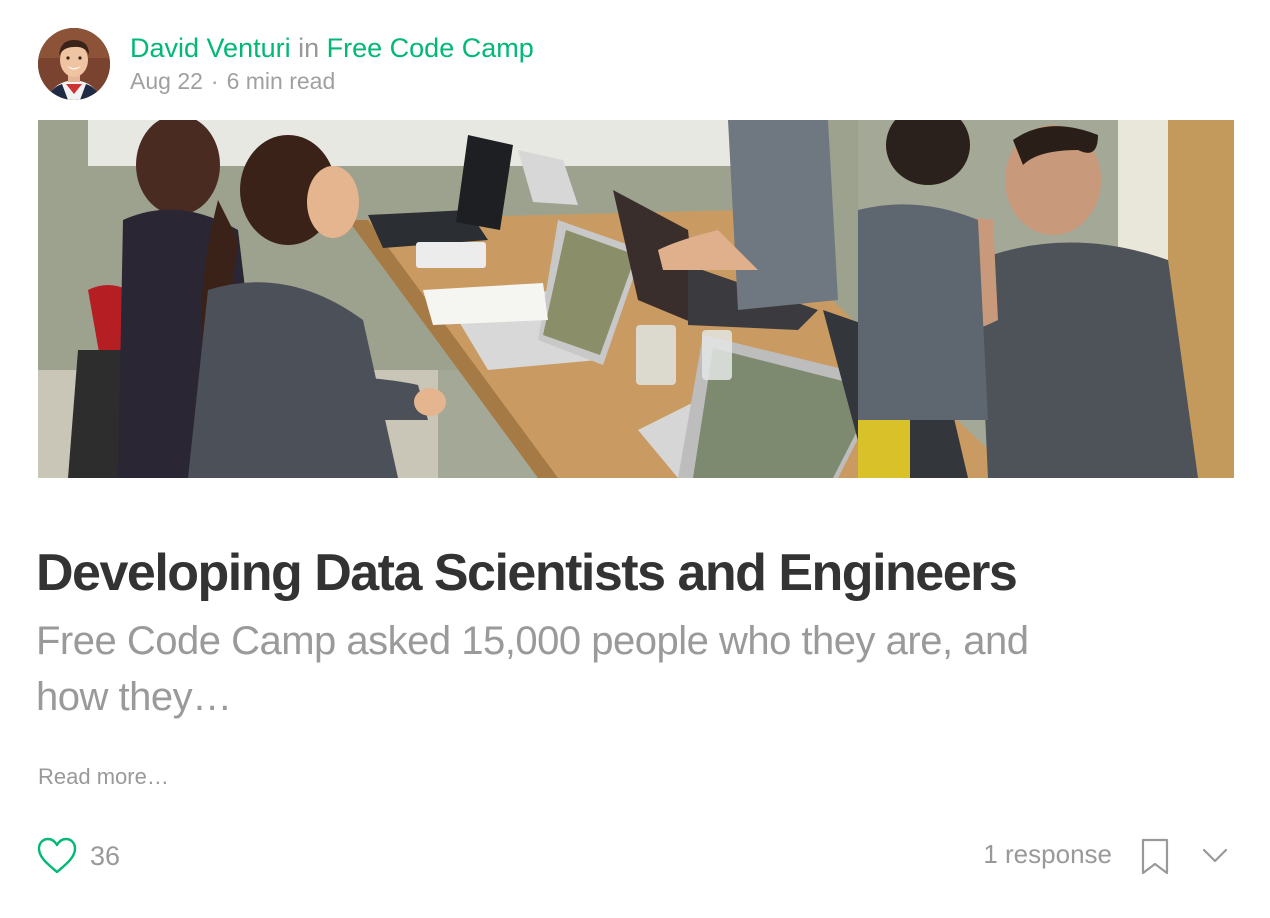  I want to click on responses-link: 1 response, so click(1047, 854).